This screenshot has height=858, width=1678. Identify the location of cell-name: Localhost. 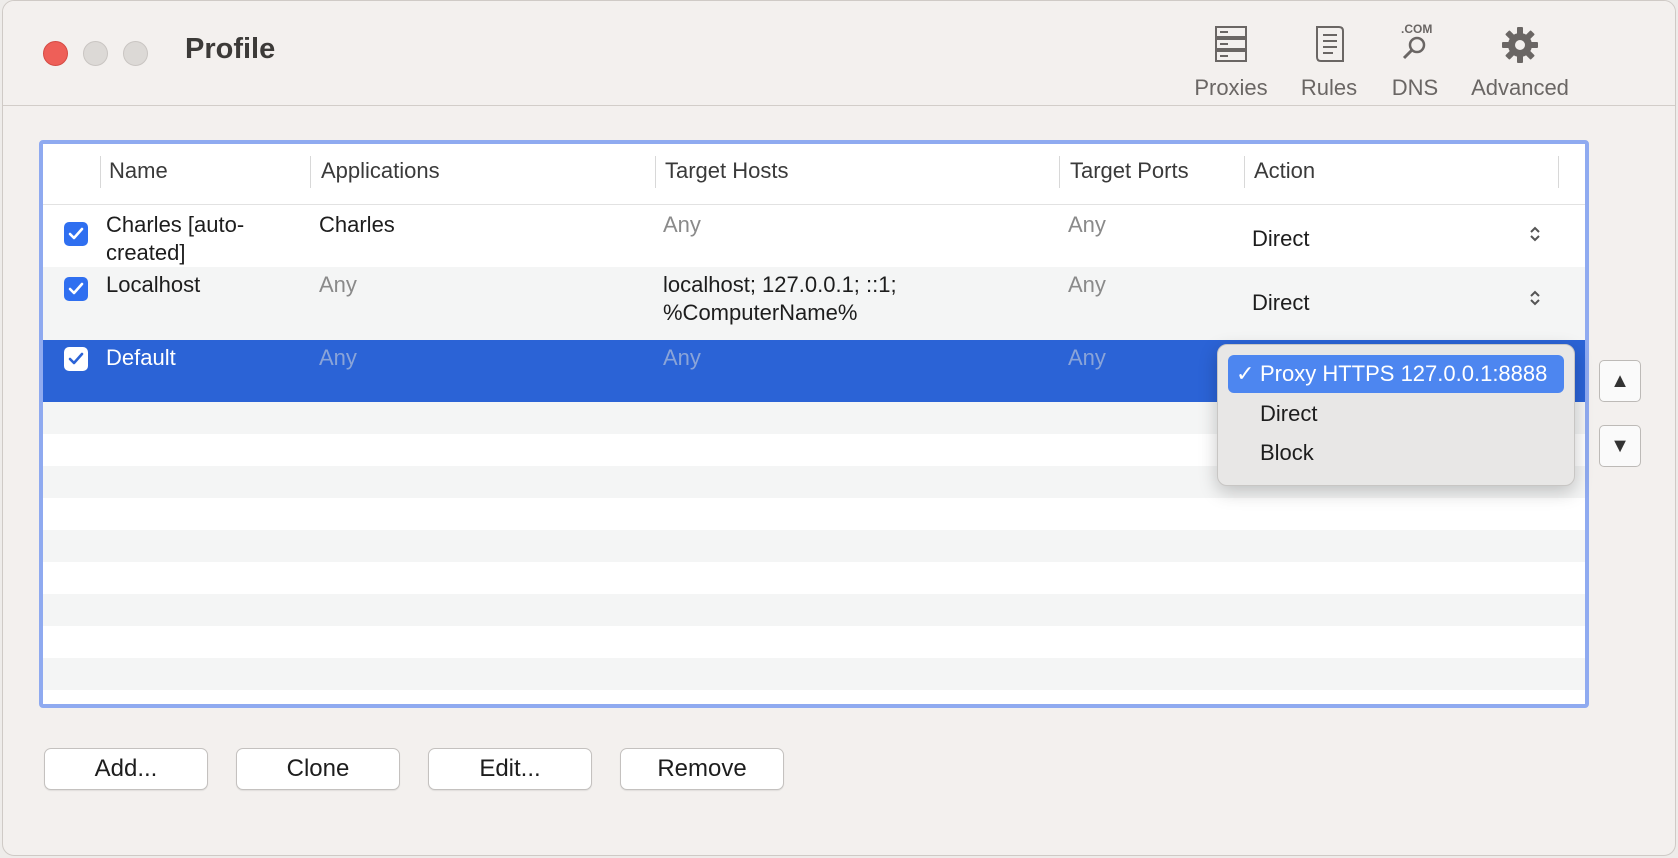
(153, 284).